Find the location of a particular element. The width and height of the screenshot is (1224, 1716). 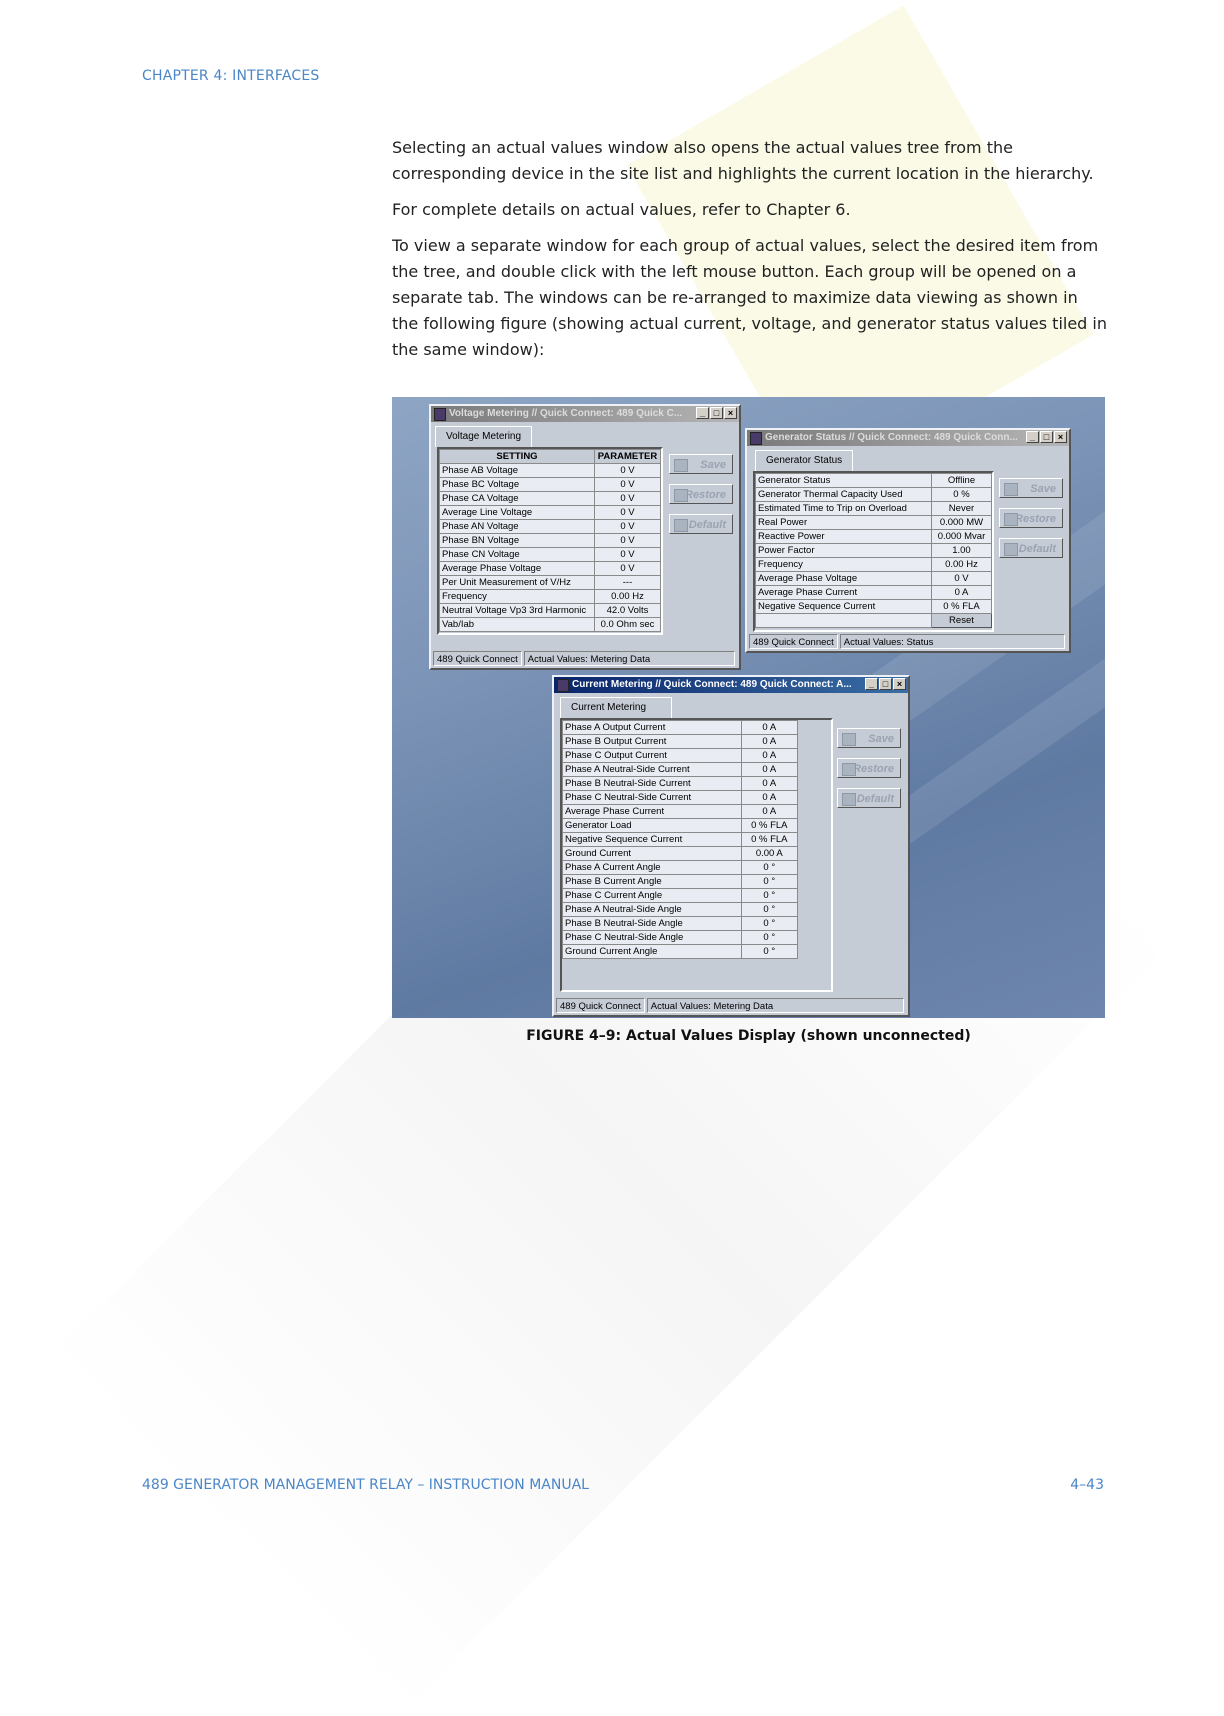

row-label: Phase BN Voltage is located at coordinates (517, 540).